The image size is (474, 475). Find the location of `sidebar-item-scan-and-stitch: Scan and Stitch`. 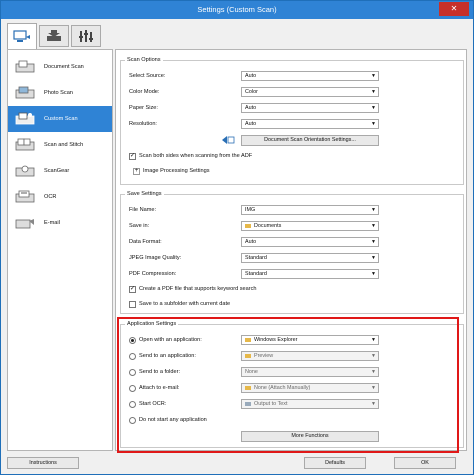

sidebar-item-scan-and-stitch: Scan and Stitch is located at coordinates (60, 145).